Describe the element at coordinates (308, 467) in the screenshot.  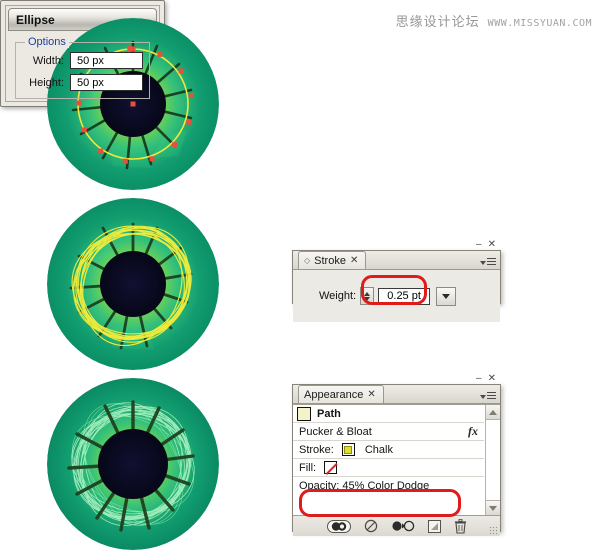
I see `appearance-row-fill-label: Fill:` at that location.